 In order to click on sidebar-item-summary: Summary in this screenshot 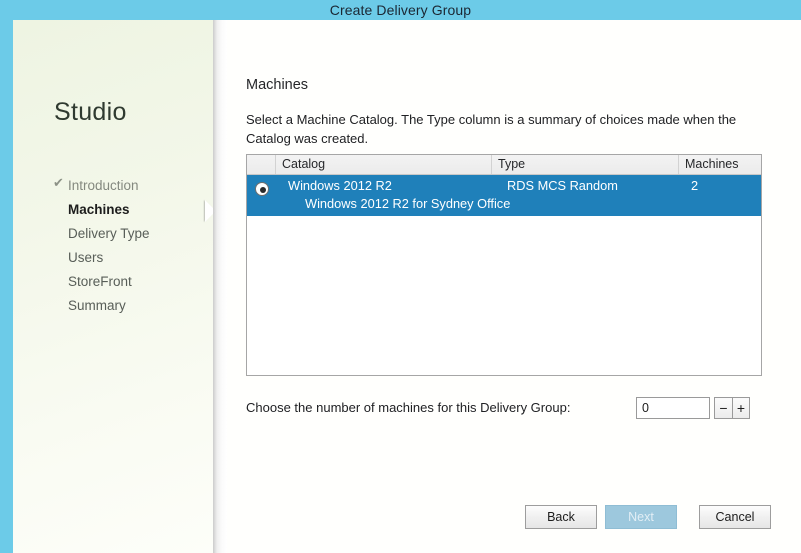, I will do `click(113, 305)`.